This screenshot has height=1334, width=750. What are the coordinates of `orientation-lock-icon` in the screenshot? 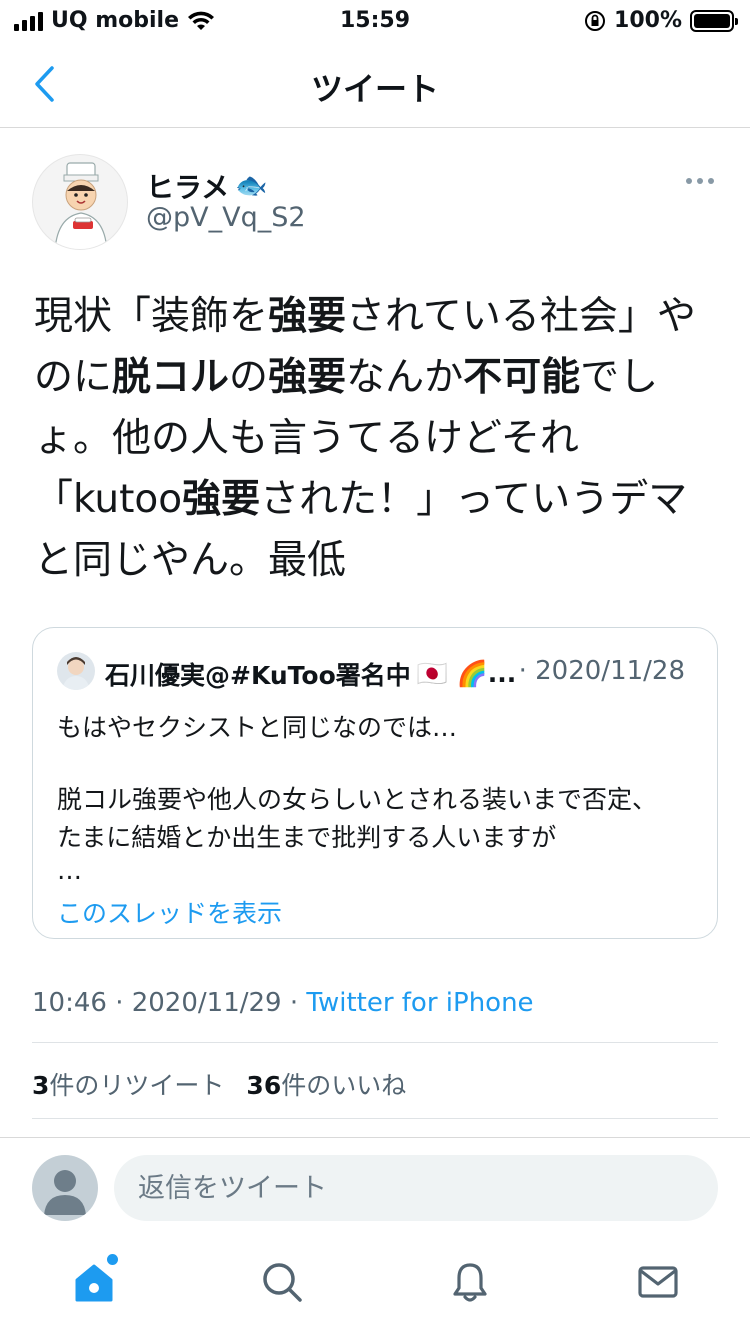 It's located at (595, 20).